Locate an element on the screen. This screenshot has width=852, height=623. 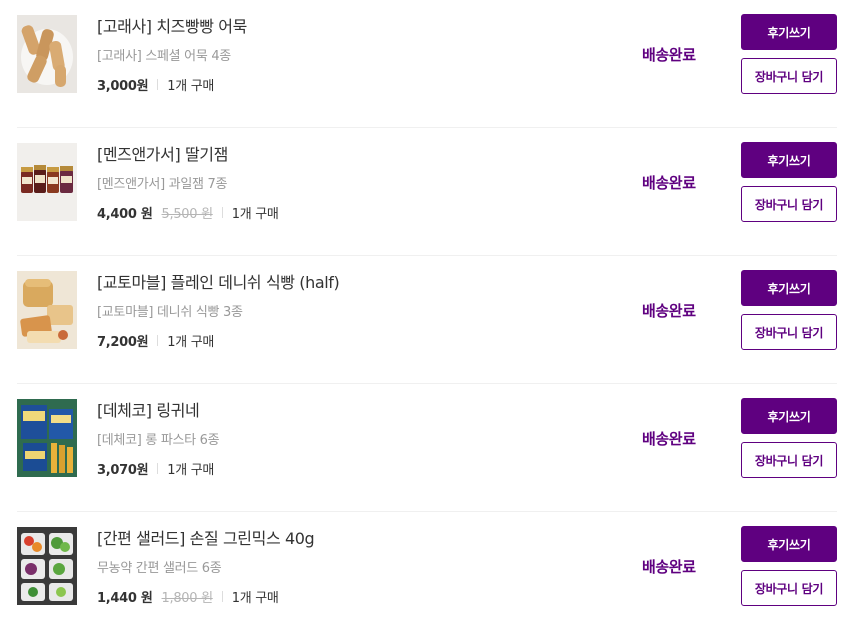
price-line: 1,440 원 1,800 원 1개 구매 is located at coordinates (188, 596).